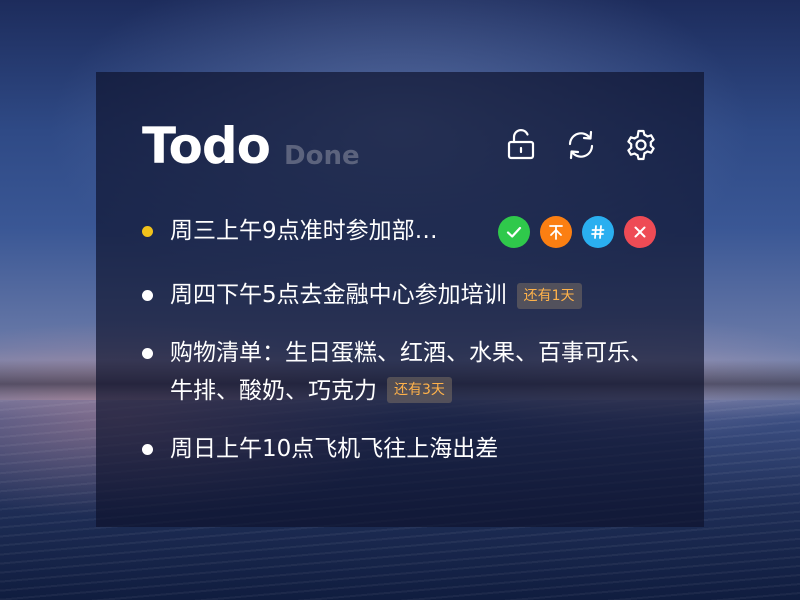  I want to click on todo-text: 周日上午10点飞机飞往上海出差, so click(334, 449).